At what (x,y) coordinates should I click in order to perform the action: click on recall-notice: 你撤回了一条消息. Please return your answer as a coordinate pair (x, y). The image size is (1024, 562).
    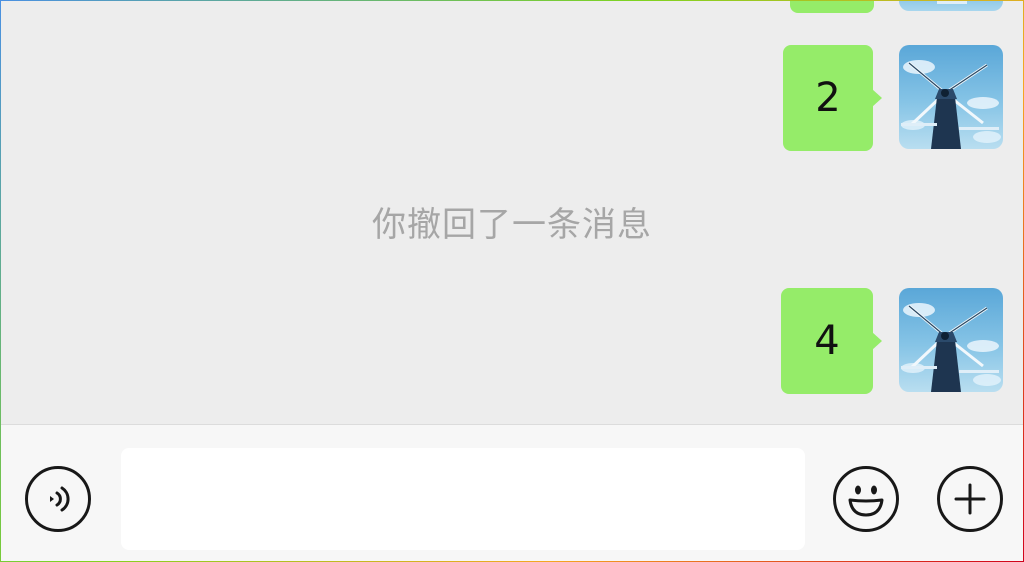
    Looking at the image, I should click on (512, 225).